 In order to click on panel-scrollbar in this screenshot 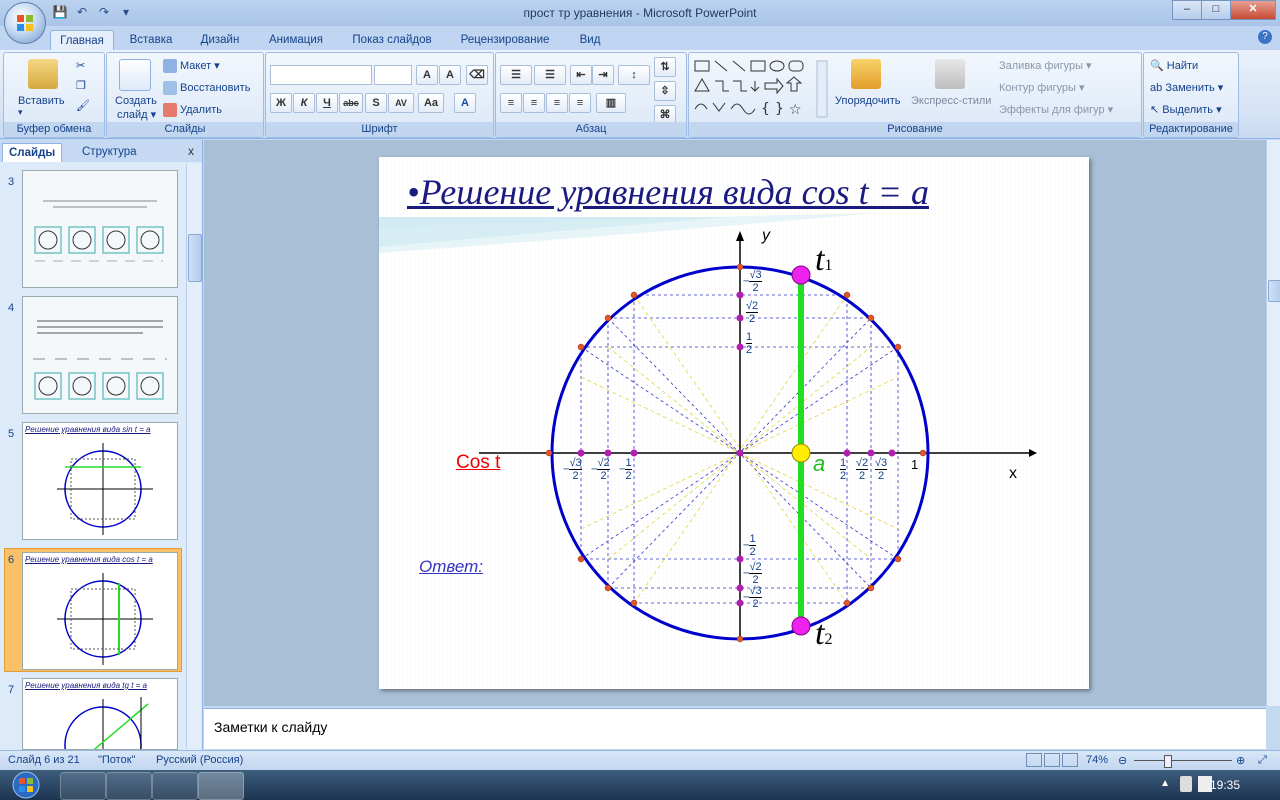, I will do `click(194, 456)`.